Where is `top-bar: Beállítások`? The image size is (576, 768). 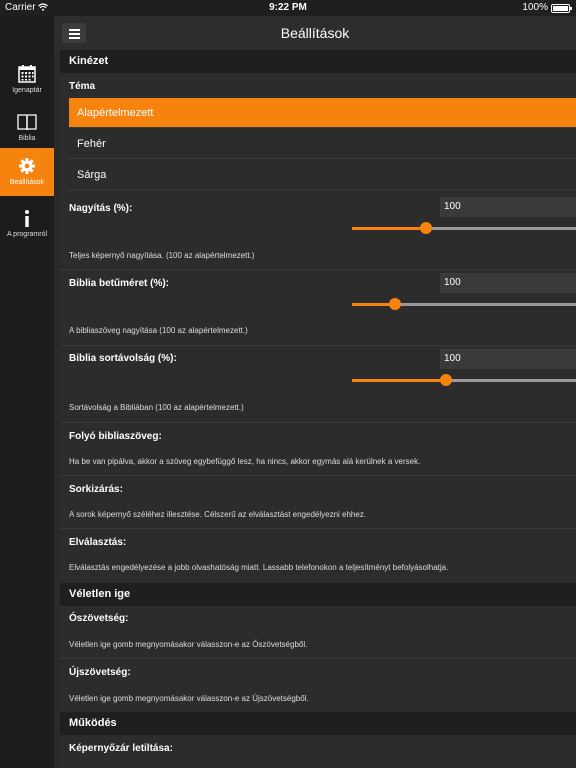
top-bar: Beállítások is located at coordinates (315, 33).